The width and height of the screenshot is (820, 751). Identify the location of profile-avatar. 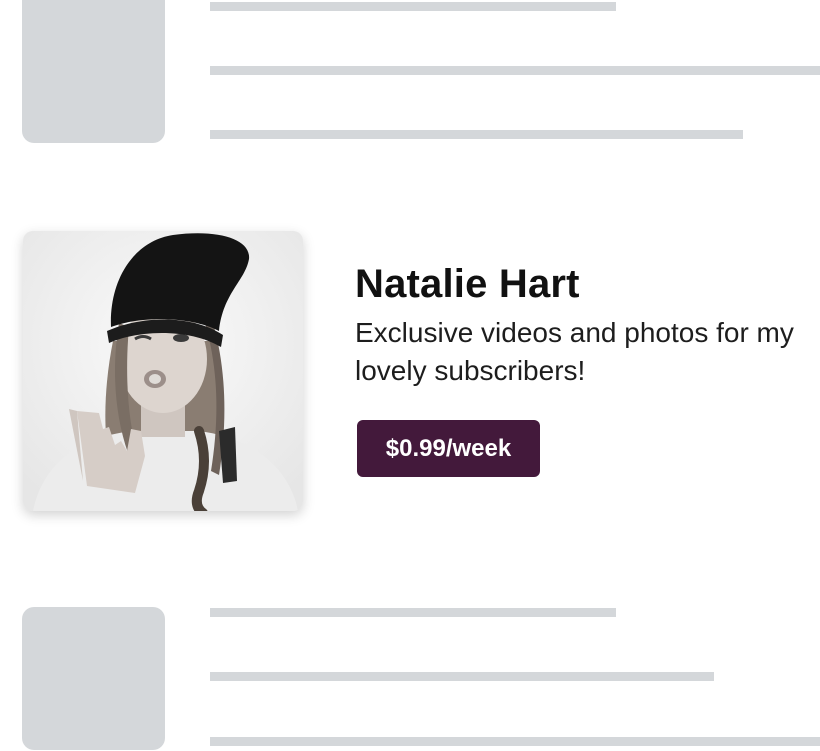
(163, 371).